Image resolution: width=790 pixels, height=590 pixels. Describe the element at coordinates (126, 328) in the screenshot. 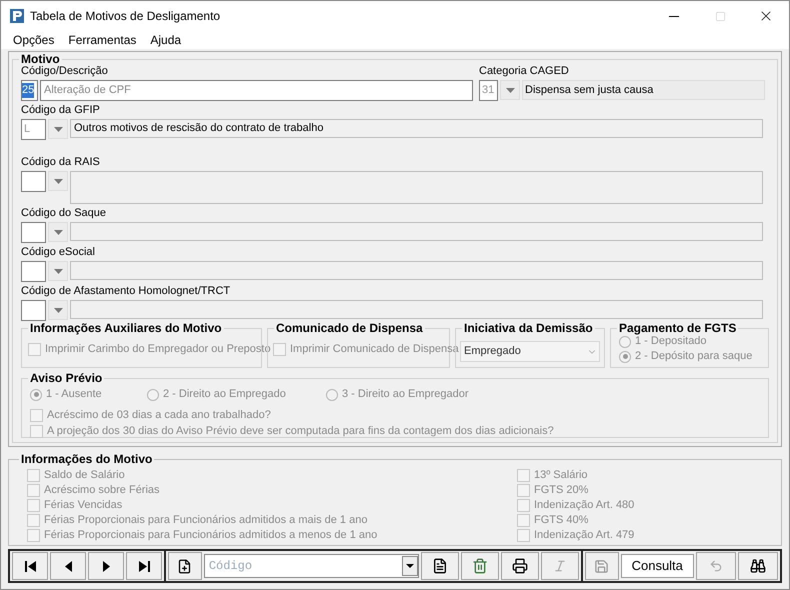

I see `group-title: Informações Auxiliares do Motivo` at that location.